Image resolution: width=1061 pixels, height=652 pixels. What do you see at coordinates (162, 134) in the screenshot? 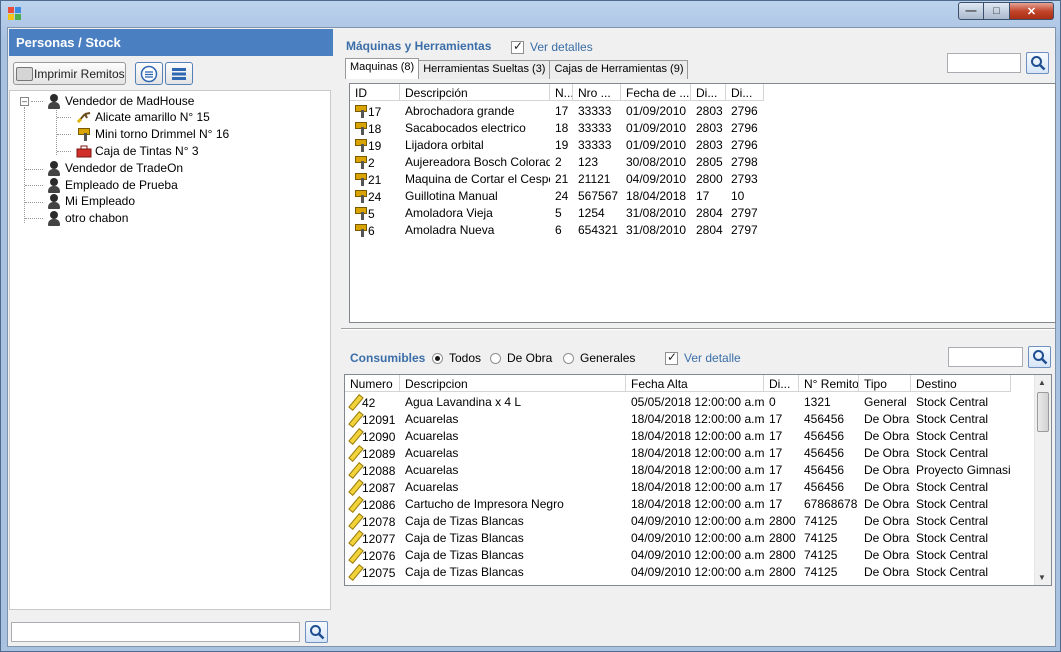
I see `tree-node-label: Mini torno Drimmel N° 16` at bounding box center [162, 134].